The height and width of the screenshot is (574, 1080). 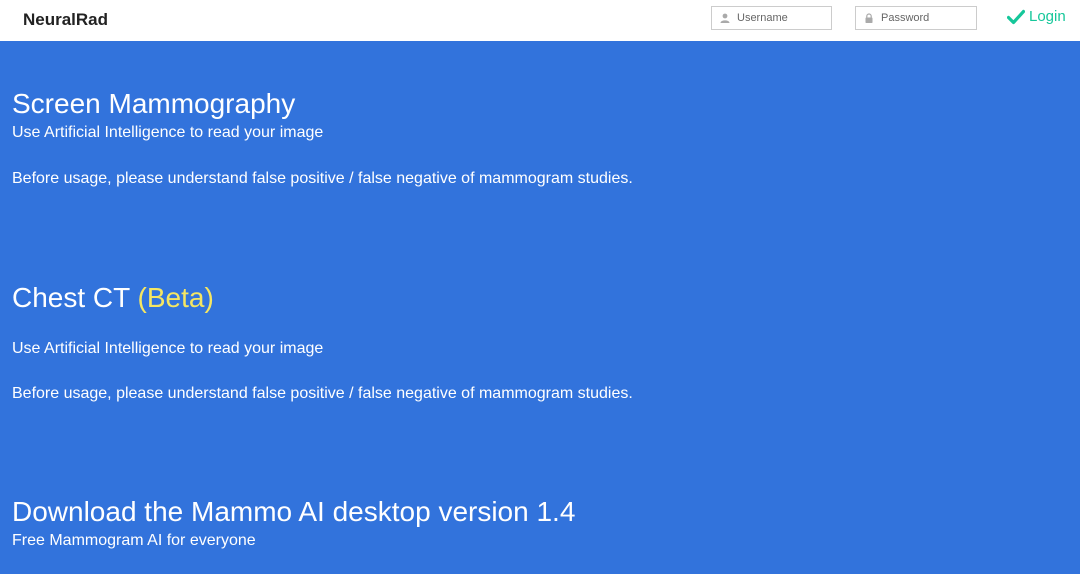 What do you see at coordinates (1016, 16) in the screenshot?
I see `checkmark-icon` at bounding box center [1016, 16].